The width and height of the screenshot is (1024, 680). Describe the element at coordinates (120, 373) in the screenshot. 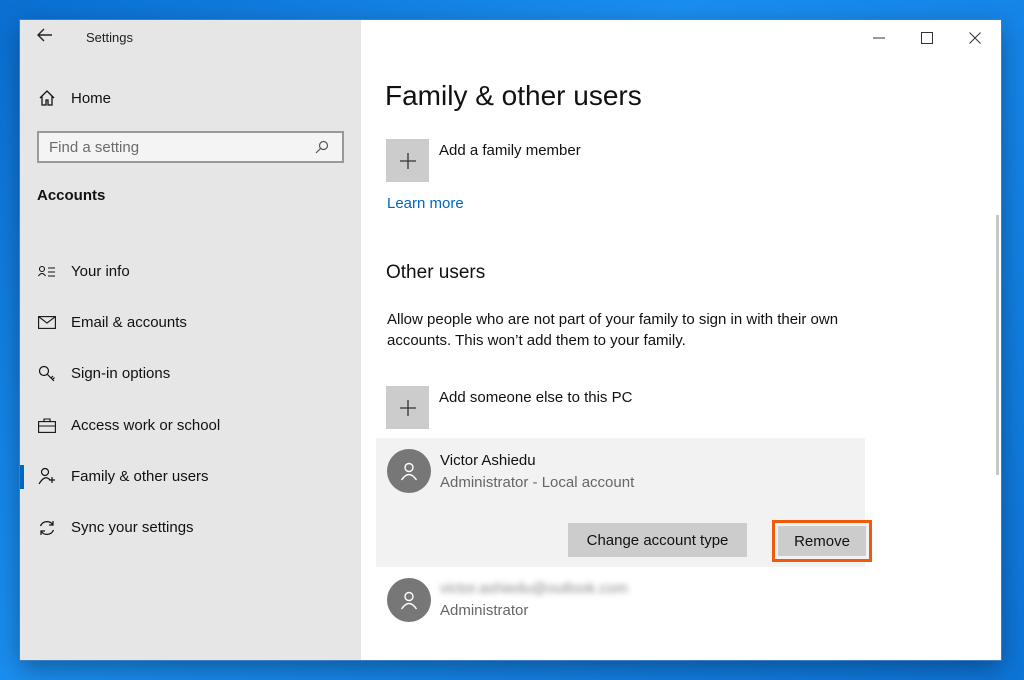

I see `sidebar-item-label: Sign-in options` at that location.